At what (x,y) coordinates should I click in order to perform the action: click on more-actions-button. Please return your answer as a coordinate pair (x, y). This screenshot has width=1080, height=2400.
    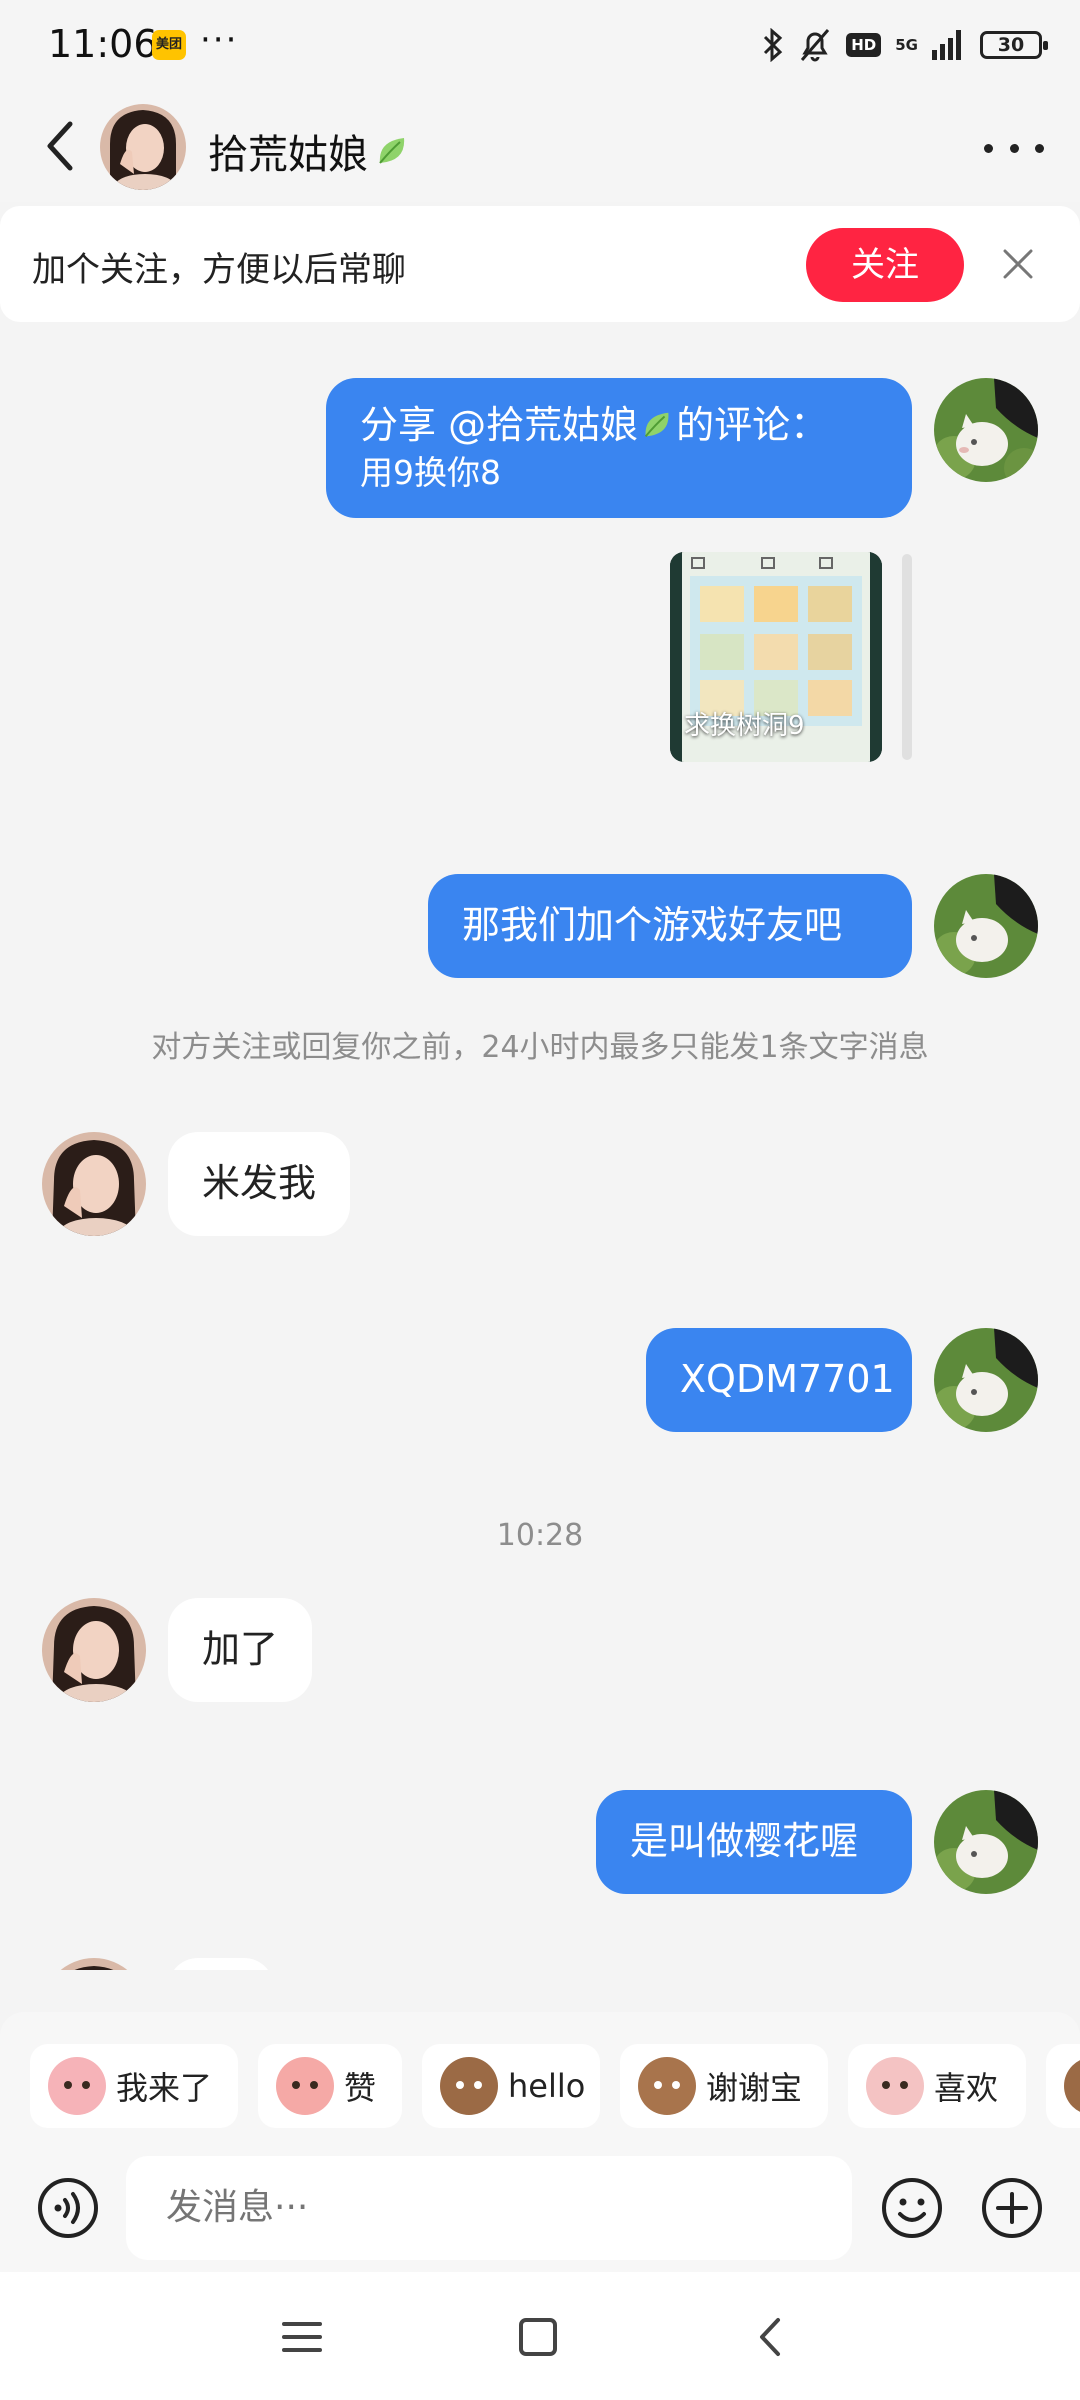
    Looking at the image, I should click on (1012, 2208).